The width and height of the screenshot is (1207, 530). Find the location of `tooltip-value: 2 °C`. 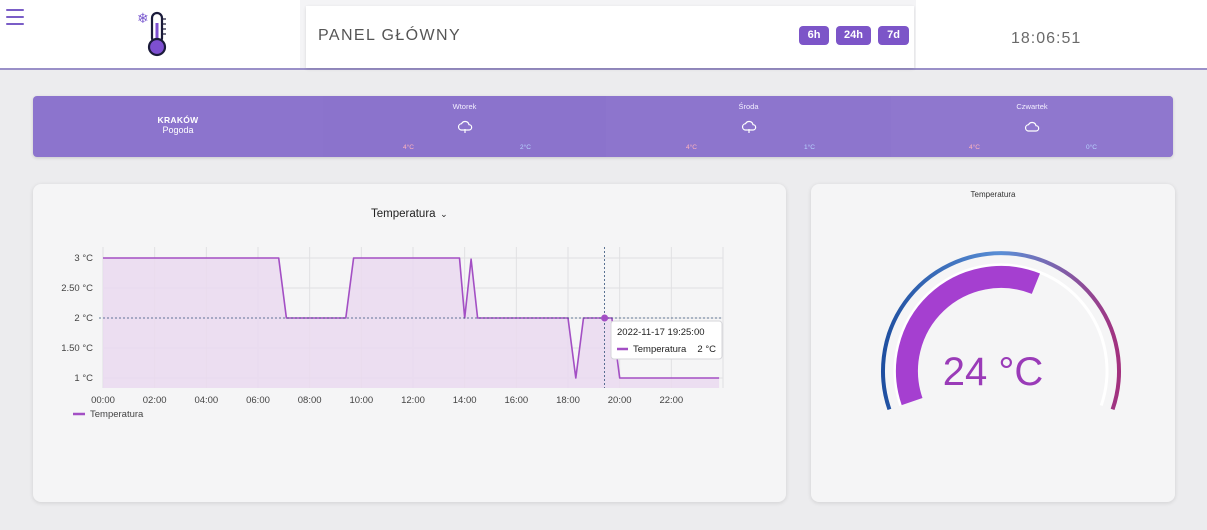

tooltip-value: 2 °C is located at coordinates (706, 349).